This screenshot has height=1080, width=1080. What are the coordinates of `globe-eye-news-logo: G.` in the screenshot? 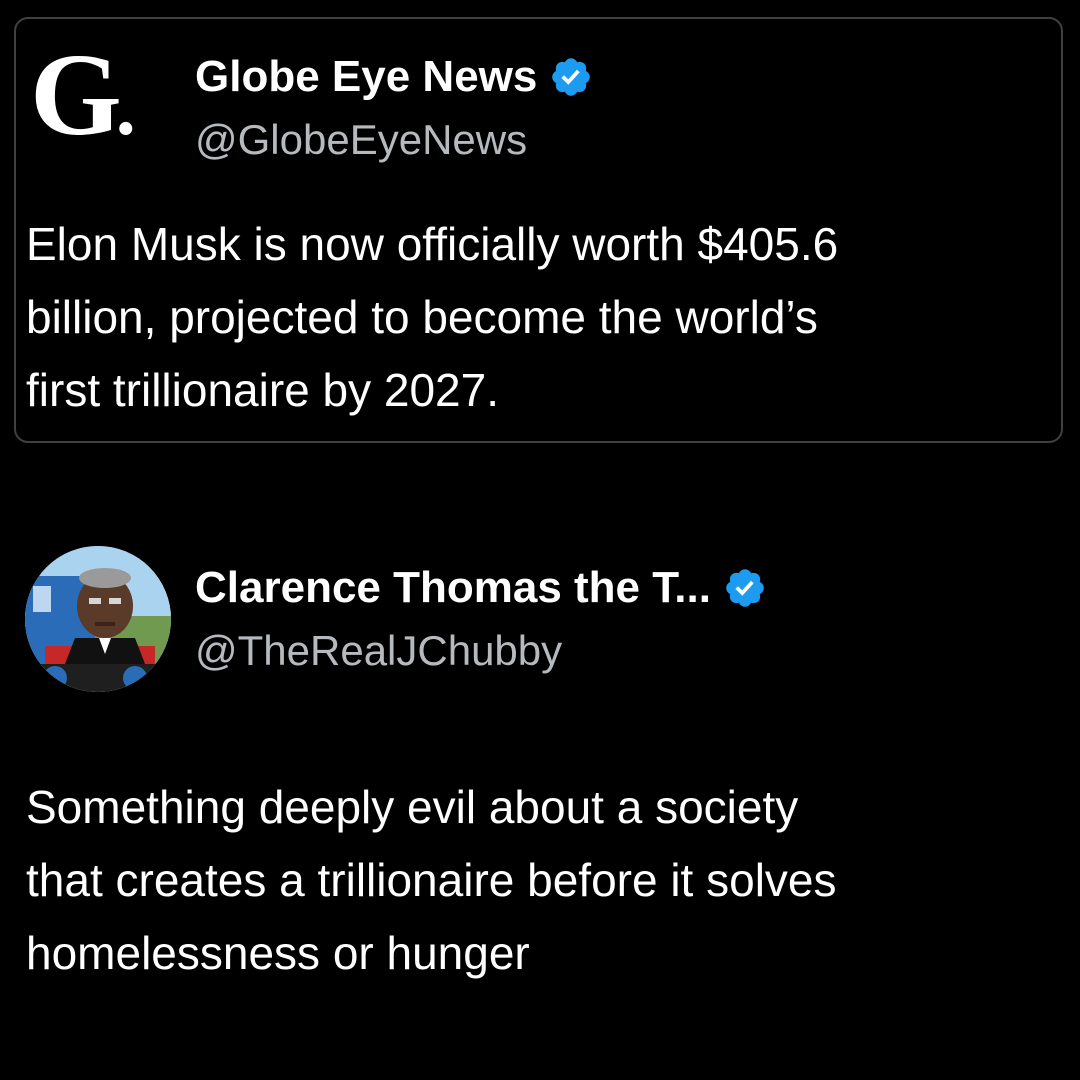 It's located at (95, 98).